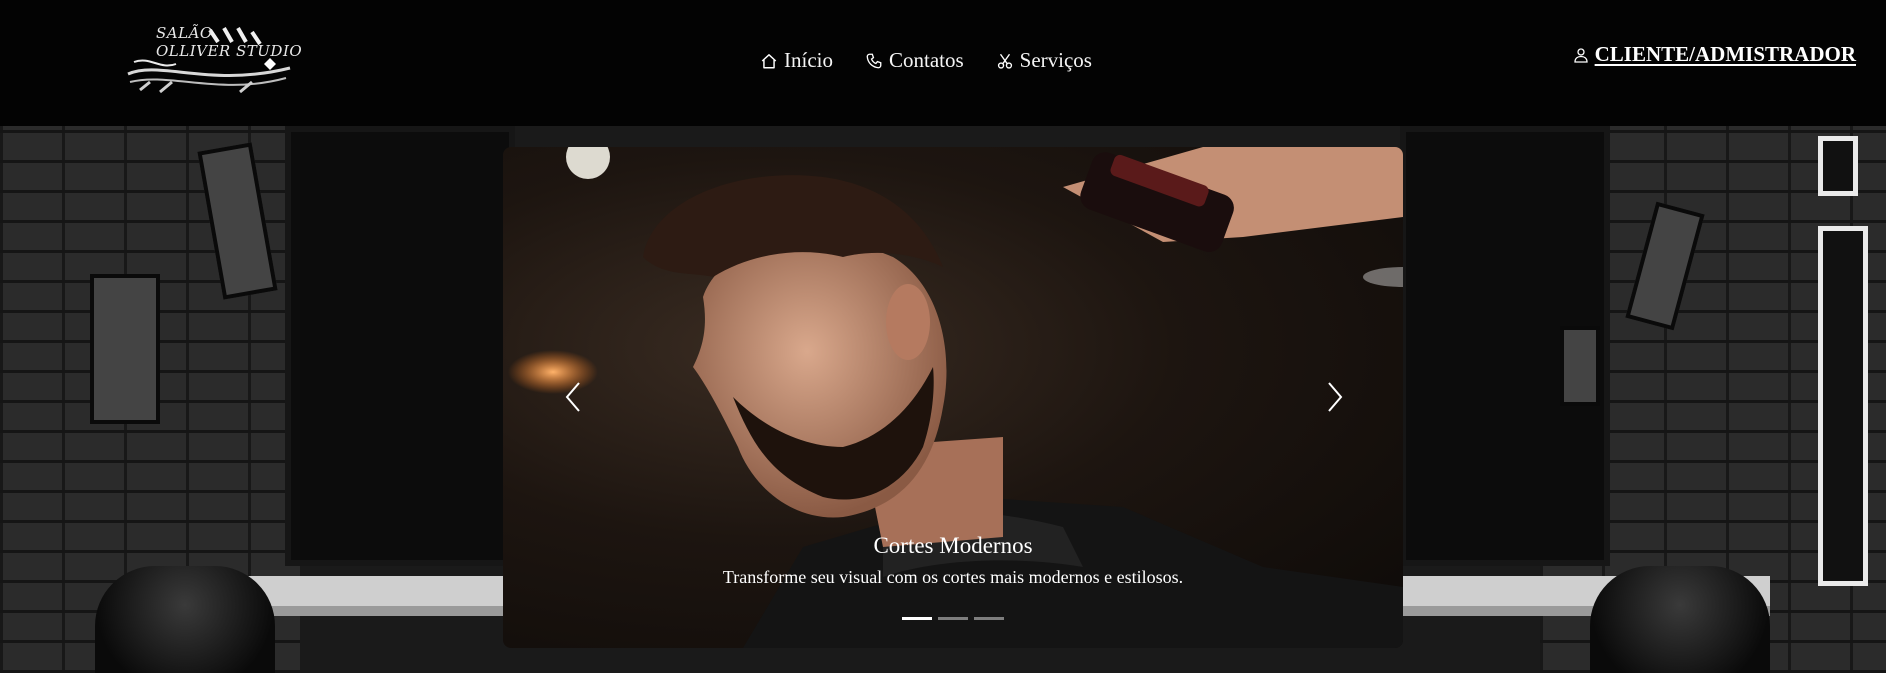 This screenshot has width=1886, height=673. What do you see at coordinates (1055, 60) in the screenshot?
I see `nav-item-label: Serviços` at bounding box center [1055, 60].